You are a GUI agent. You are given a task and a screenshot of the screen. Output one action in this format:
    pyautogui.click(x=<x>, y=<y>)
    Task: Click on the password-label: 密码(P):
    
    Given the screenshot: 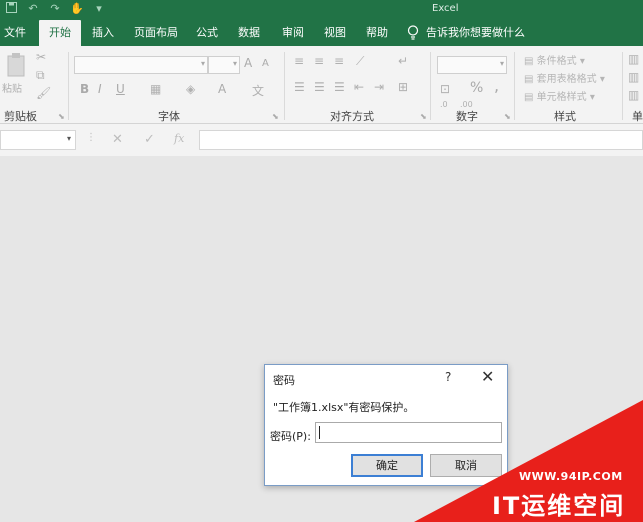 What is the action you would take?
    pyautogui.click(x=290, y=436)
    